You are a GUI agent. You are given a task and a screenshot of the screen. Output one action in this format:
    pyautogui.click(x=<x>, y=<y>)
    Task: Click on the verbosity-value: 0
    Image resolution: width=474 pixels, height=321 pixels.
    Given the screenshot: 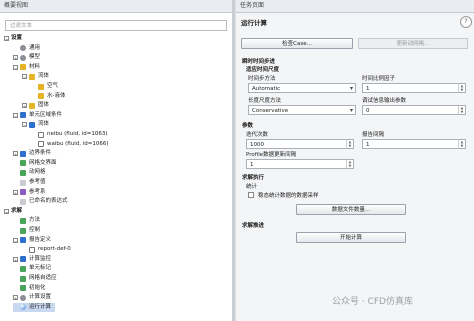 What is the action you would take?
    pyautogui.click(x=368, y=111)
    